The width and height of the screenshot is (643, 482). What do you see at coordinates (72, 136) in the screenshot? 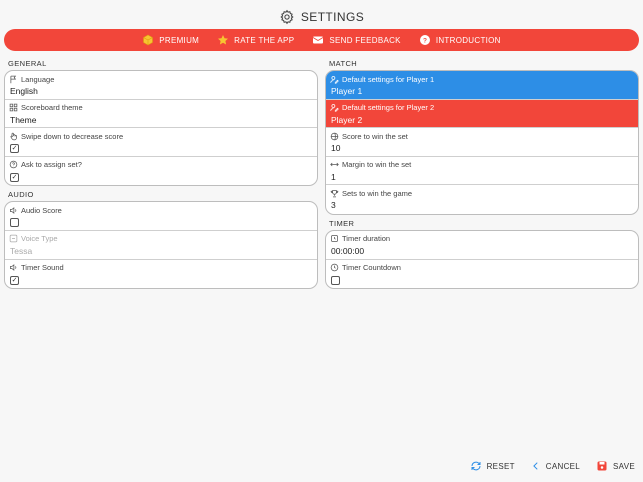
I see `swipe-down-label: Swipe down to decrease score` at bounding box center [72, 136].